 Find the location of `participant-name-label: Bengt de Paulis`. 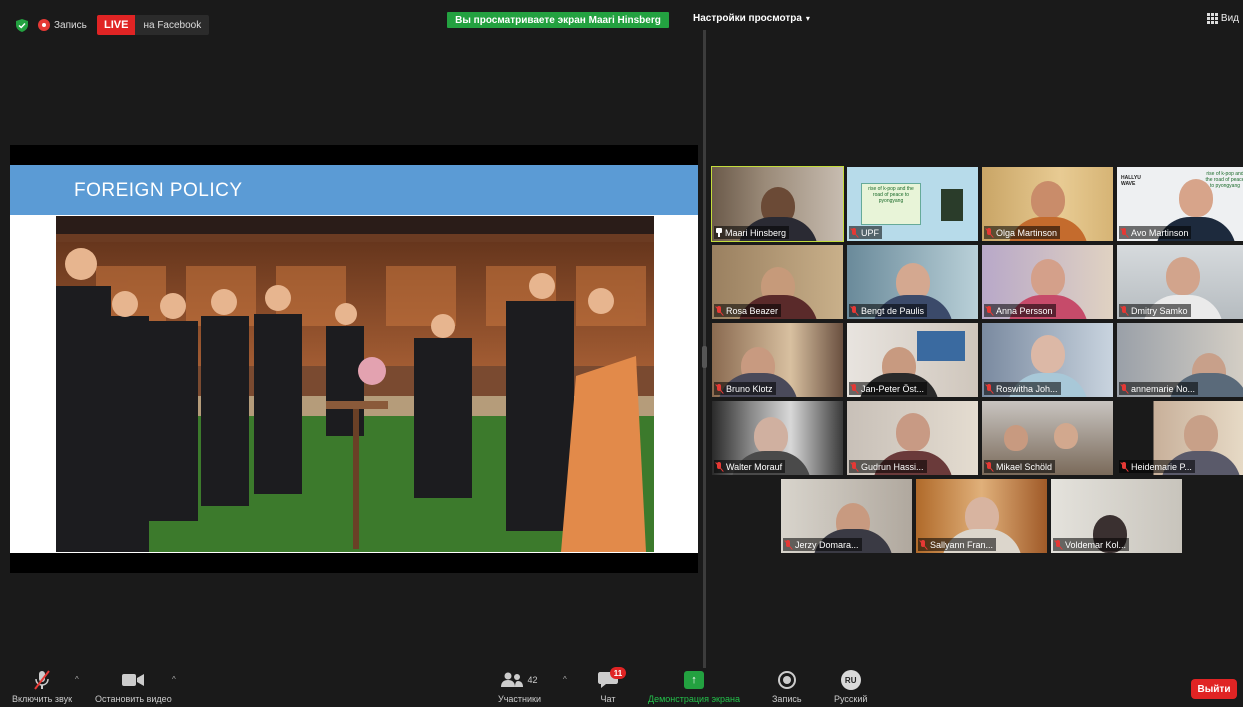

participant-name-label: Bengt de Paulis is located at coordinates (888, 310).